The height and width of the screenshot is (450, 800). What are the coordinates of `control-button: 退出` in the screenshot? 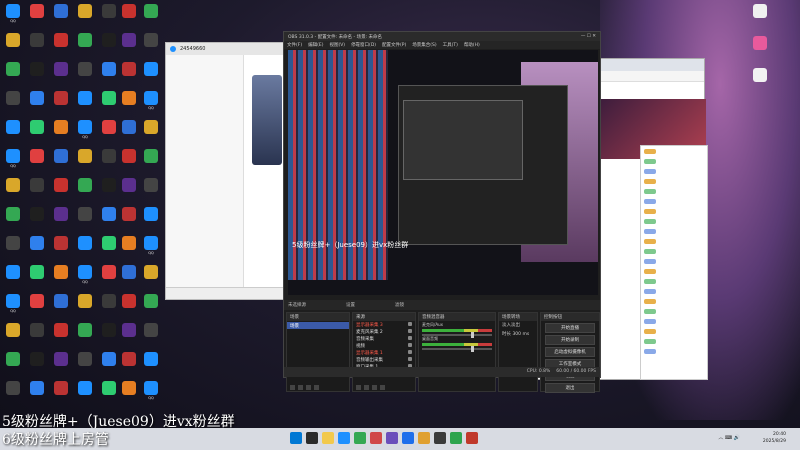 It's located at (570, 388).